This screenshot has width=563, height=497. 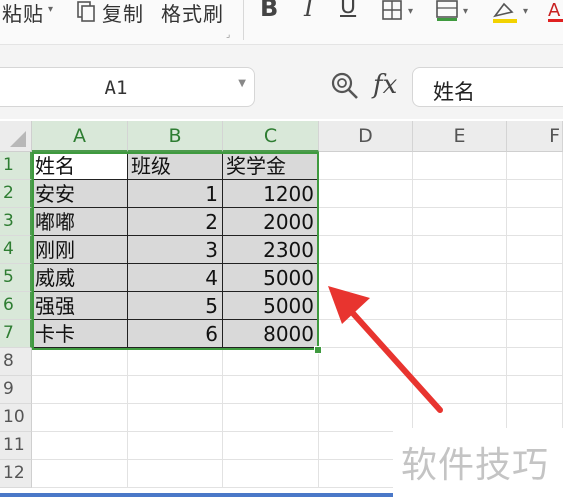 I want to click on red-arrow-annotation, so click(x=385, y=349).